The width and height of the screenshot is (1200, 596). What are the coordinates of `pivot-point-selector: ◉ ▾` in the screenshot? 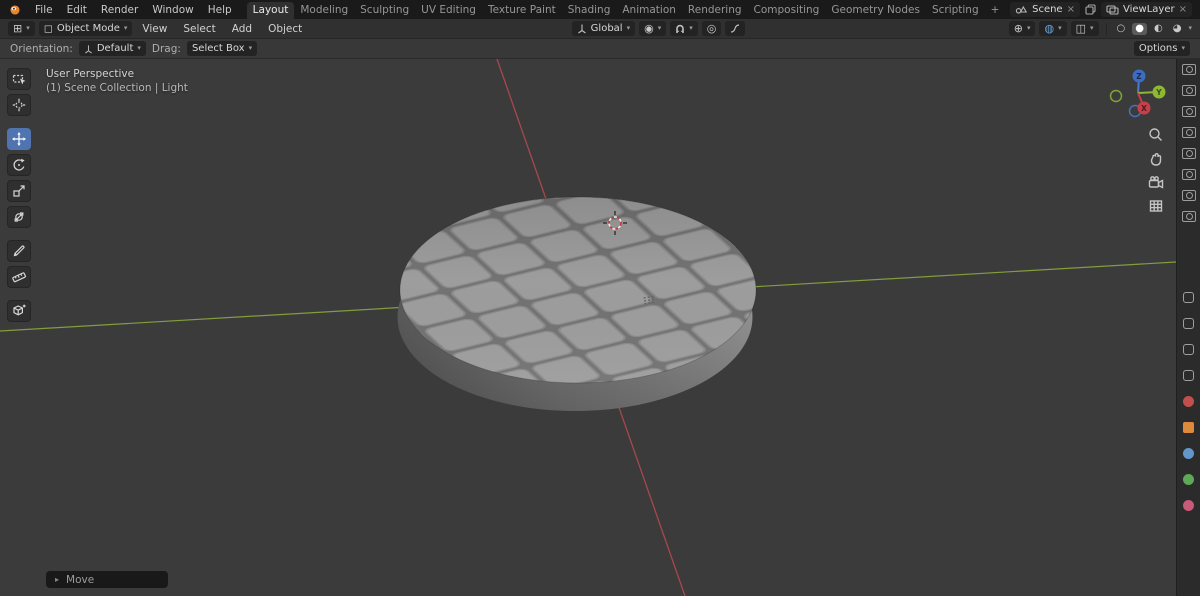 It's located at (653, 28).